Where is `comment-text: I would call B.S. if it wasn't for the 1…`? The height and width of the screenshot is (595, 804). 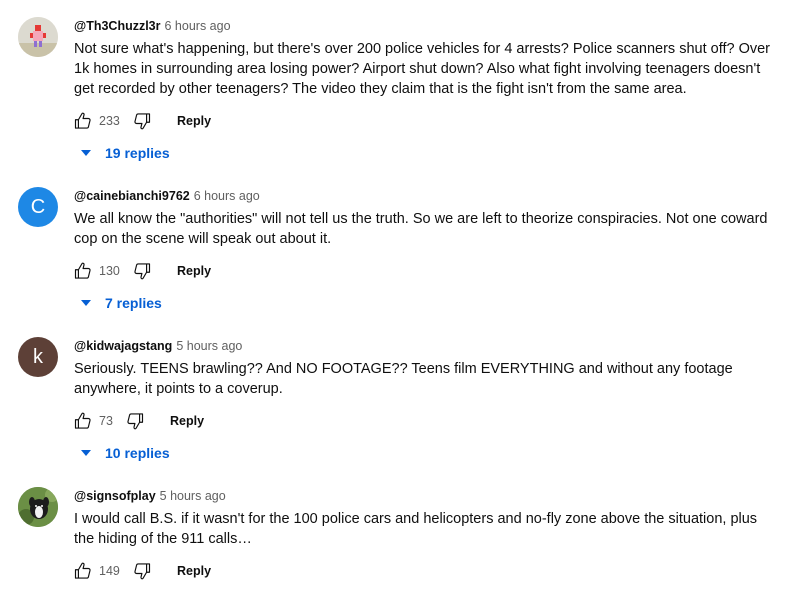
comment-text: I would call B.S. if it wasn't for the 1… is located at coordinates (416, 529).